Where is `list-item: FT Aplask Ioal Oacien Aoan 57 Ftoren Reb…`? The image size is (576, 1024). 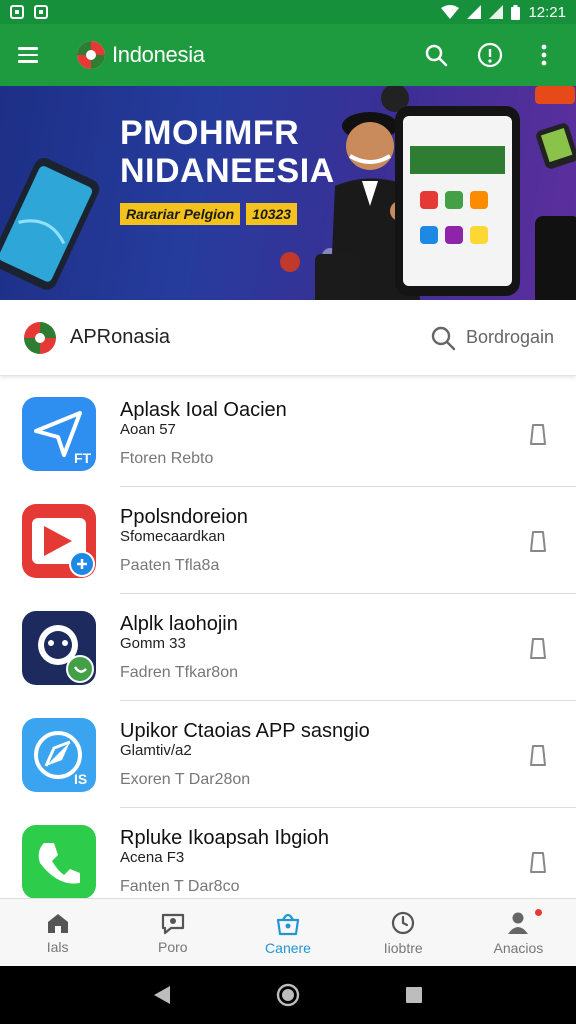 list-item: FT Aplask Ioal Oacien Aoan 57 Ftoren Reb… is located at coordinates (288, 433).